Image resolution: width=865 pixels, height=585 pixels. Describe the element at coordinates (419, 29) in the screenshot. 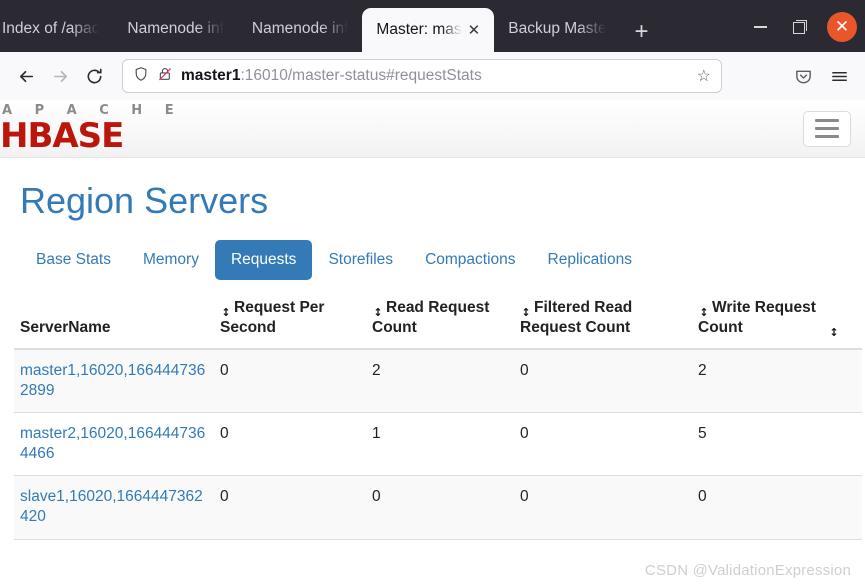

I see `browser-tab-label: Master: mas` at that location.